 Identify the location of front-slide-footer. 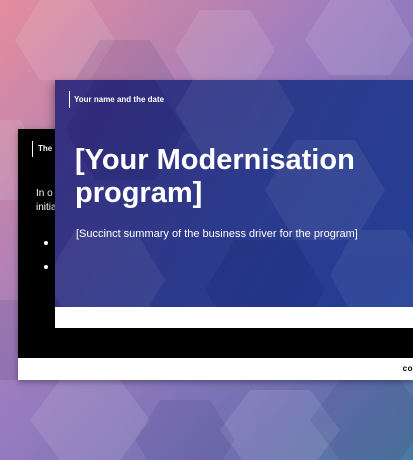
(234, 317).